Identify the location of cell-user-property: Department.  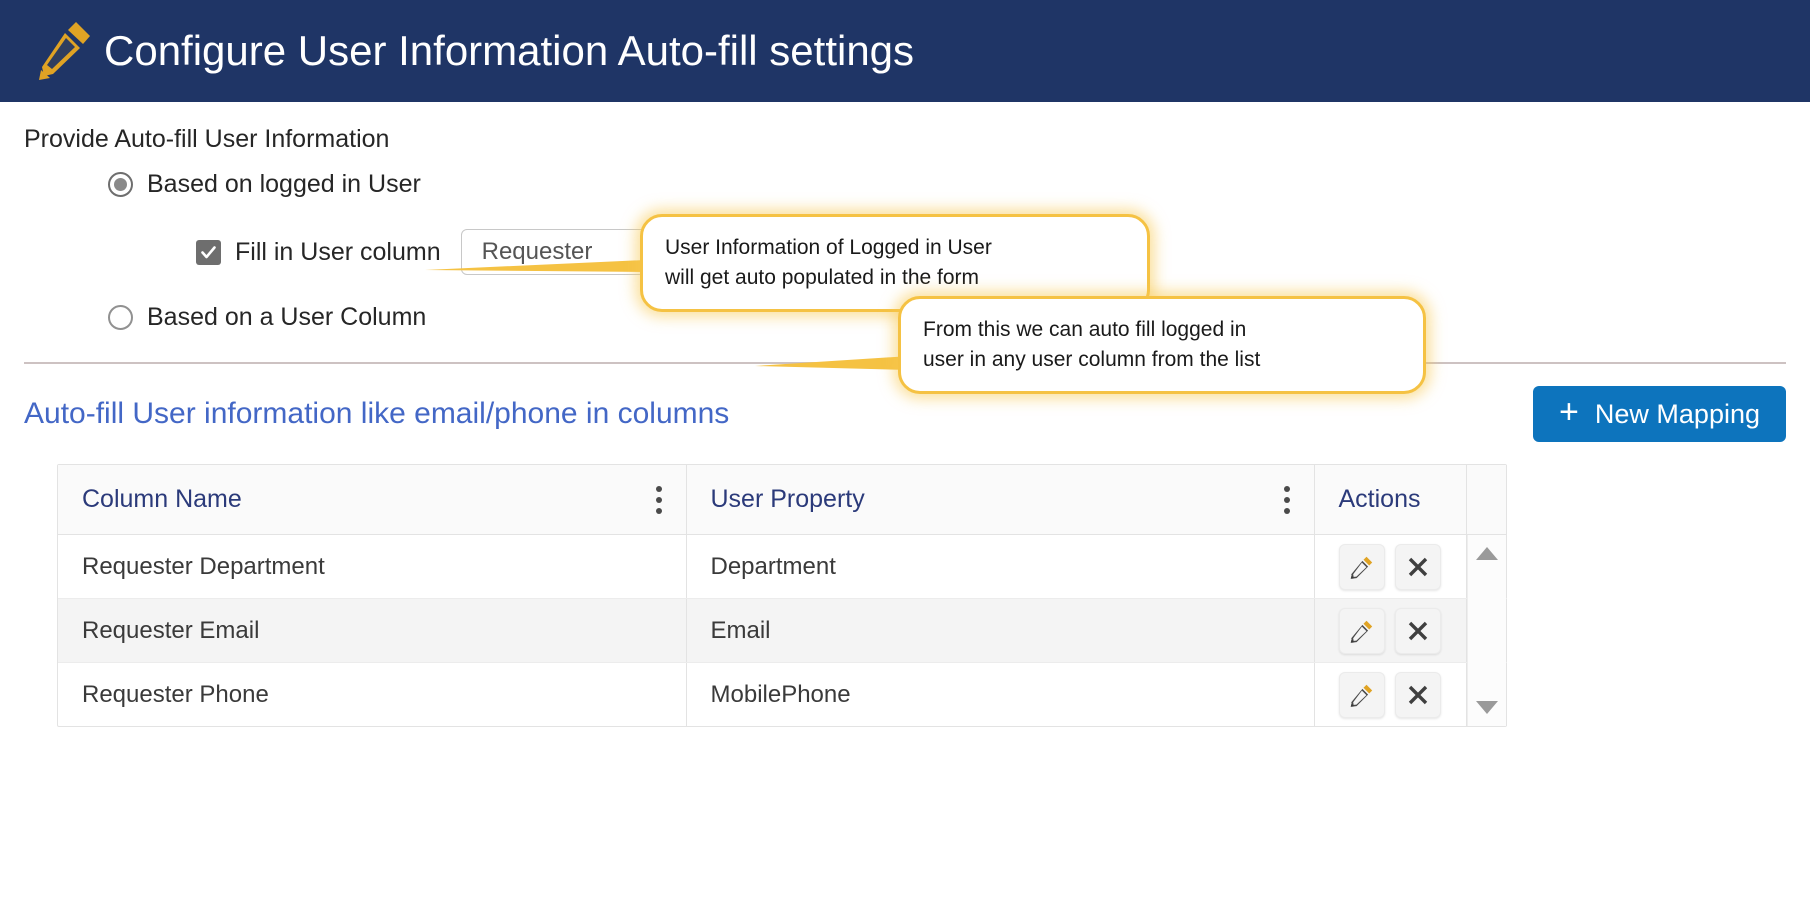
(1000, 566).